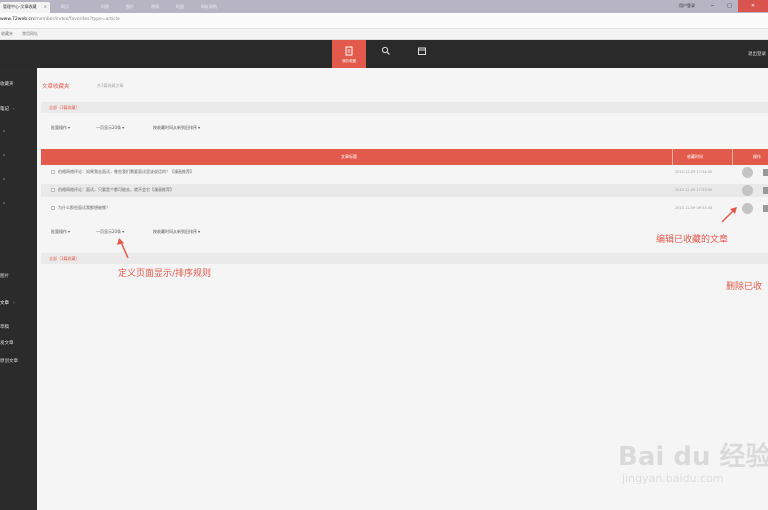 Image resolution: width=768 pixels, height=510 pixels. Describe the element at coordinates (692, 240) in the screenshot. I see `annotation-edit: 编辑已收藏的文章` at that location.